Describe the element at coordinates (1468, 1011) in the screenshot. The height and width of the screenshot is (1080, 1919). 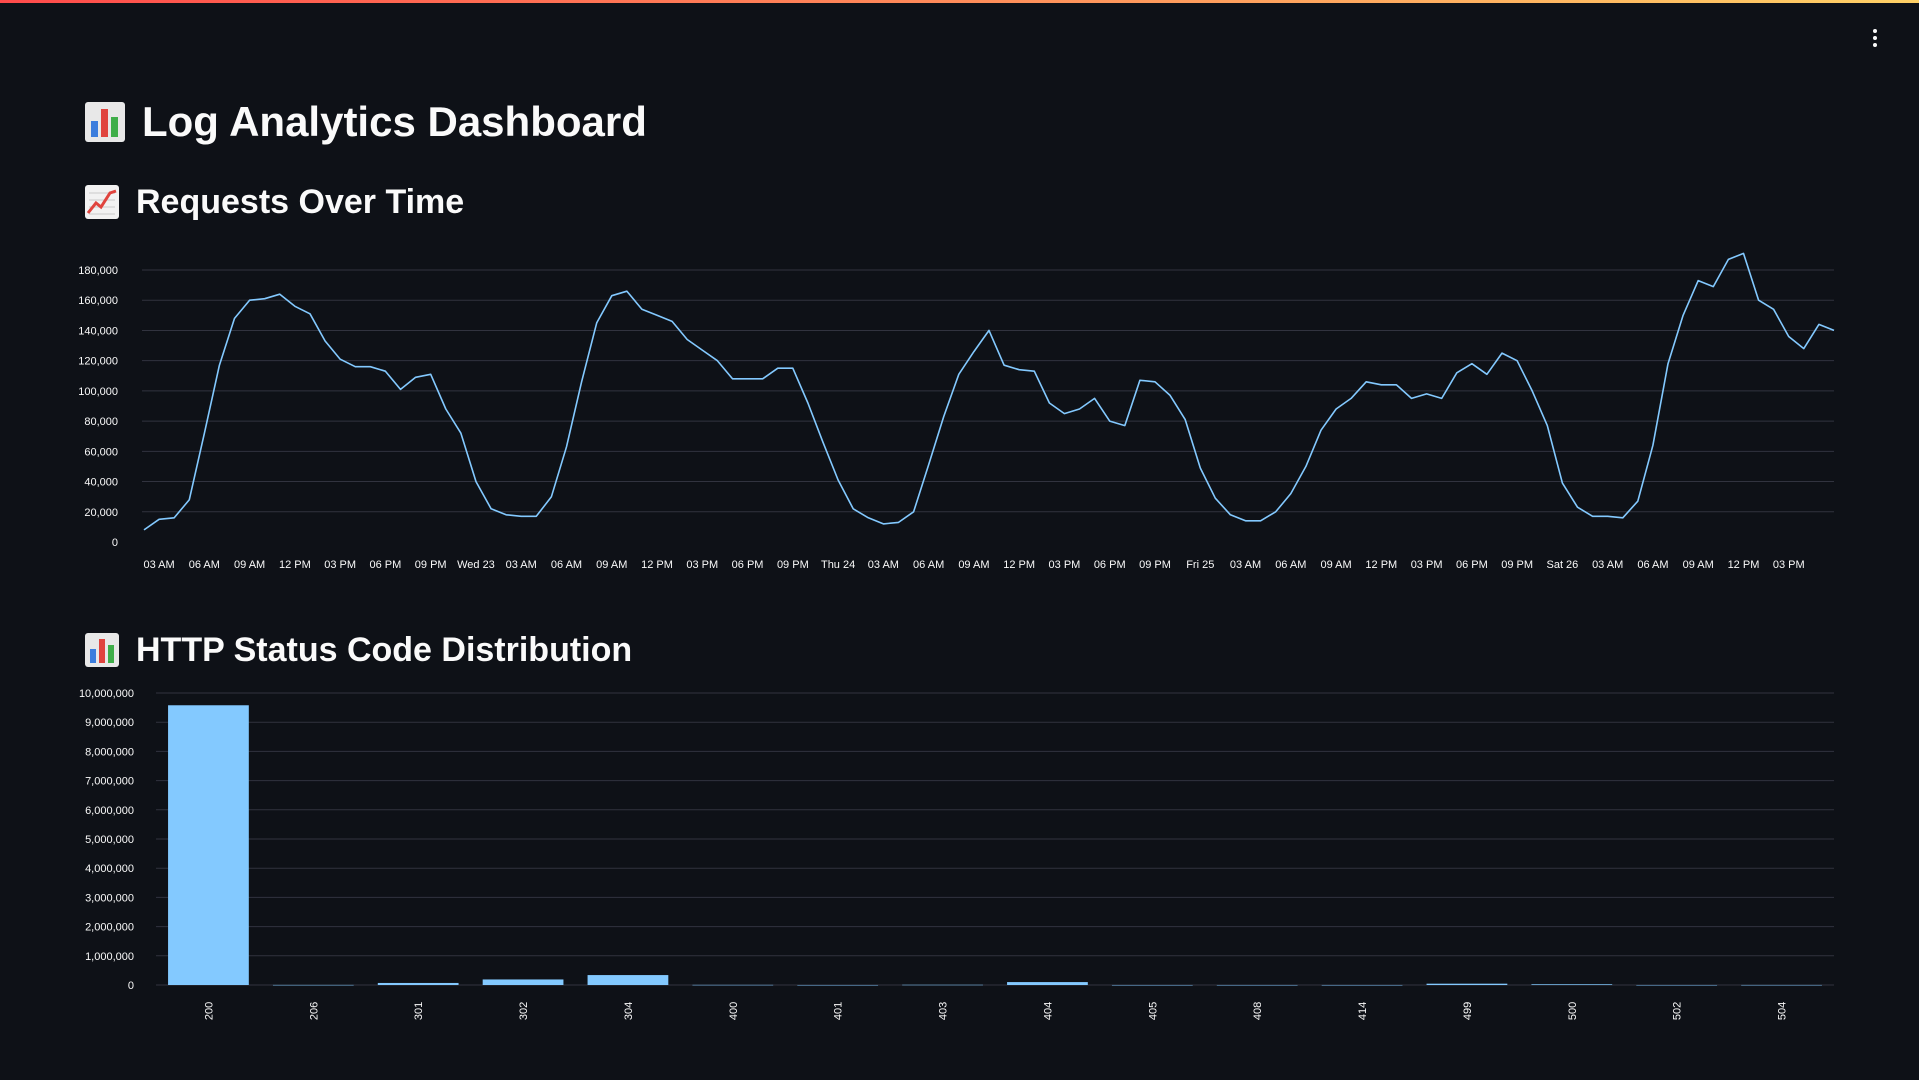
I see `x-tick-label: 499` at that location.